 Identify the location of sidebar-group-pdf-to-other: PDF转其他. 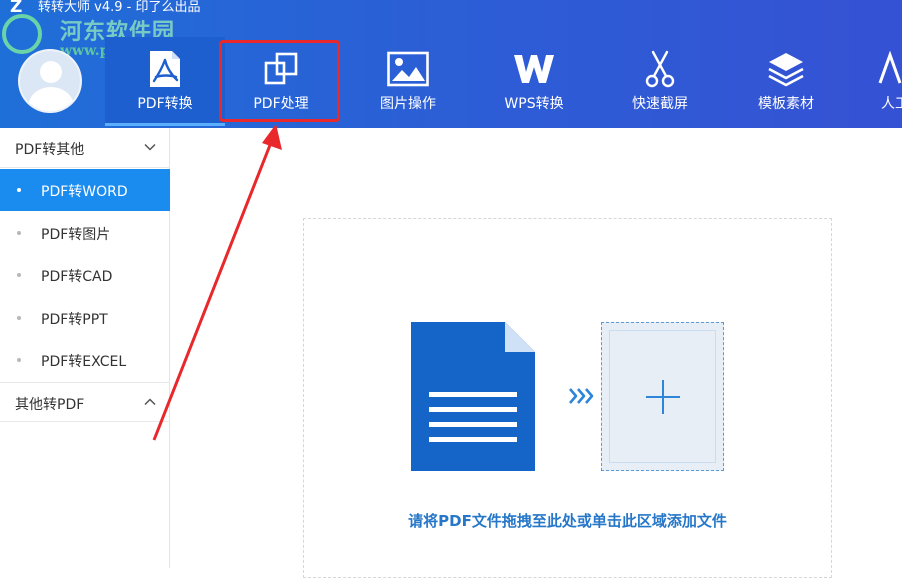
(85, 148).